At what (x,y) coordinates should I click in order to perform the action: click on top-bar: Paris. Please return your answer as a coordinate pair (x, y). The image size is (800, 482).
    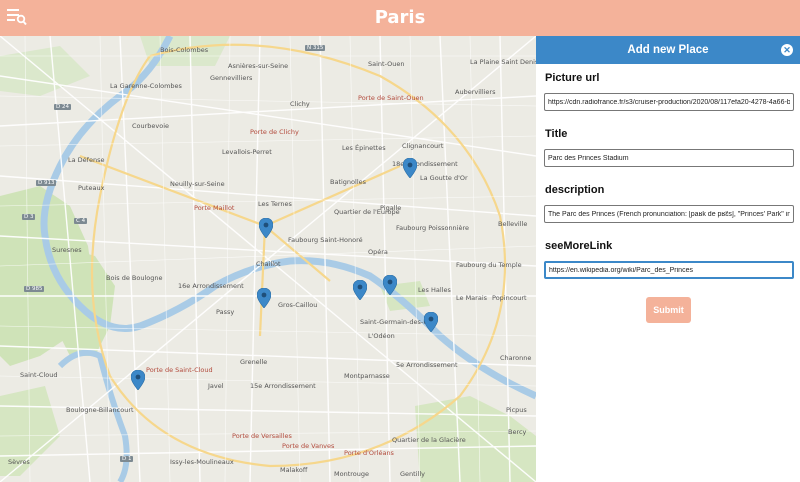
    Looking at the image, I should click on (400, 18).